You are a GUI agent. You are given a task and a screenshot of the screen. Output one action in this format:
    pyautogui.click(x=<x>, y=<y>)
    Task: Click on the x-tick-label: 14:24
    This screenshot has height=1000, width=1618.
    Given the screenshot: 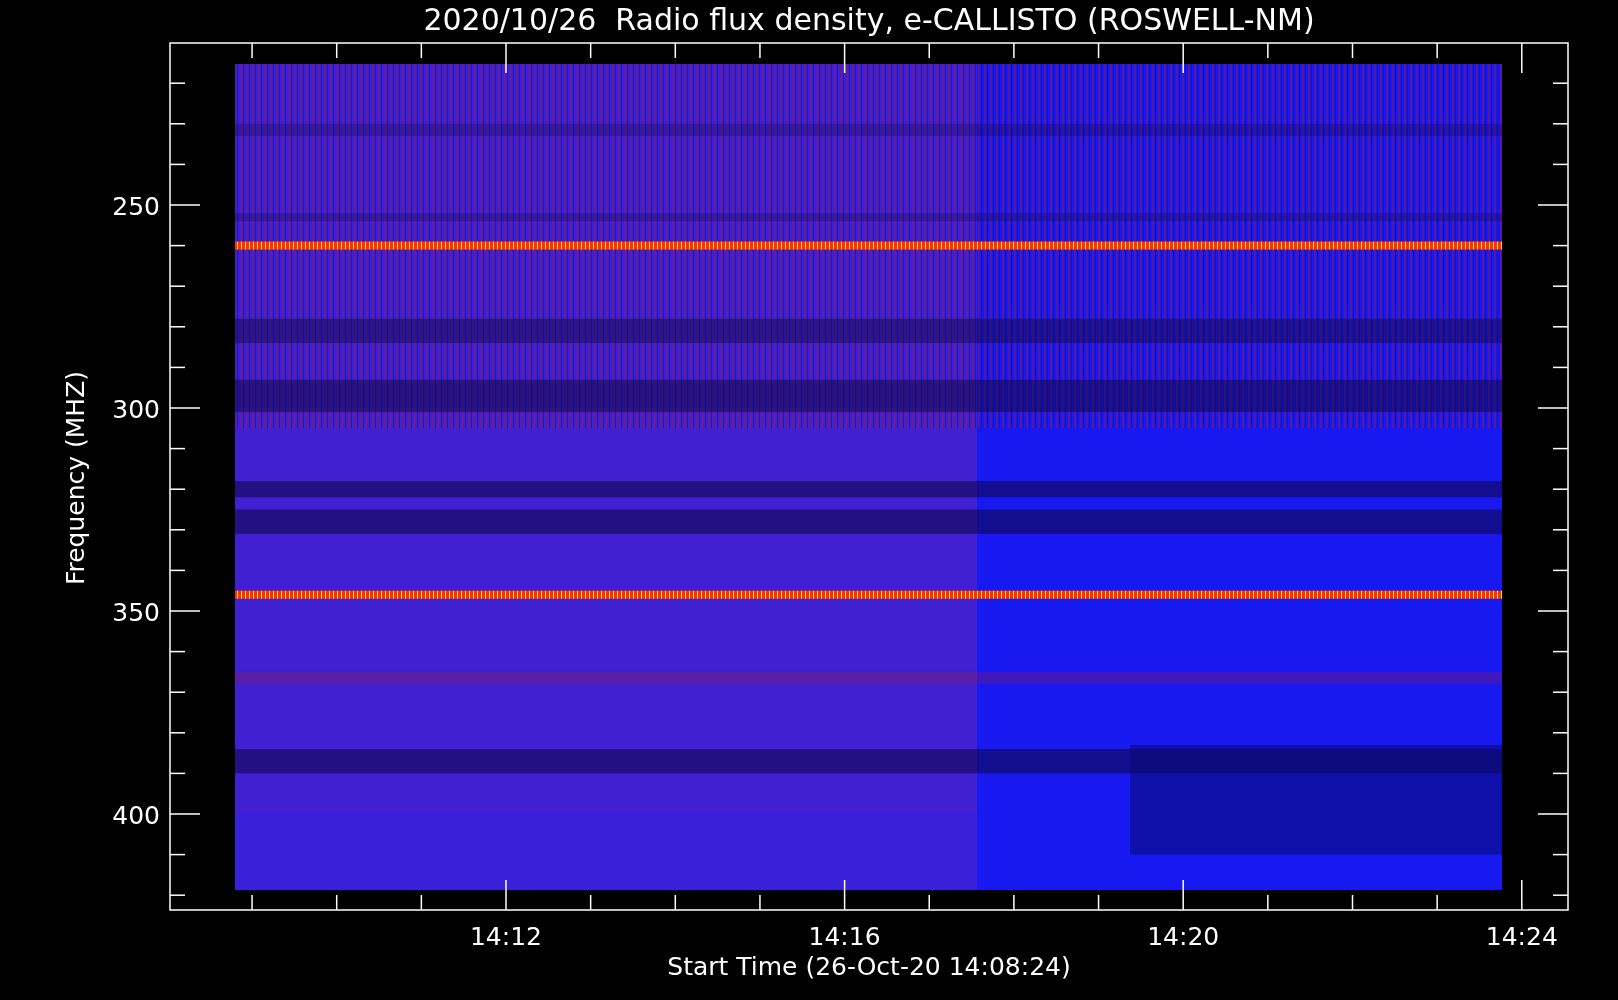 What is the action you would take?
    pyautogui.click(x=1521, y=936)
    